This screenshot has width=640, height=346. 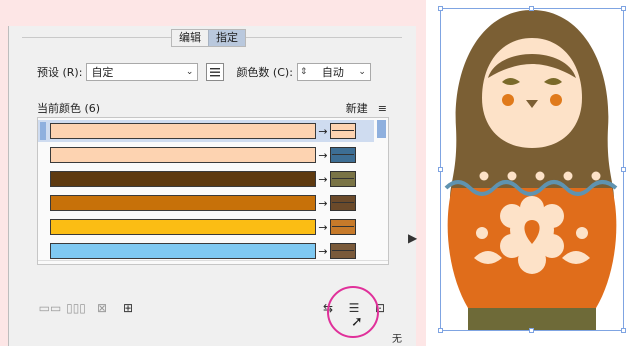 What do you see at coordinates (190, 38) in the screenshot?
I see `tab-edit: 编辑` at bounding box center [190, 38].